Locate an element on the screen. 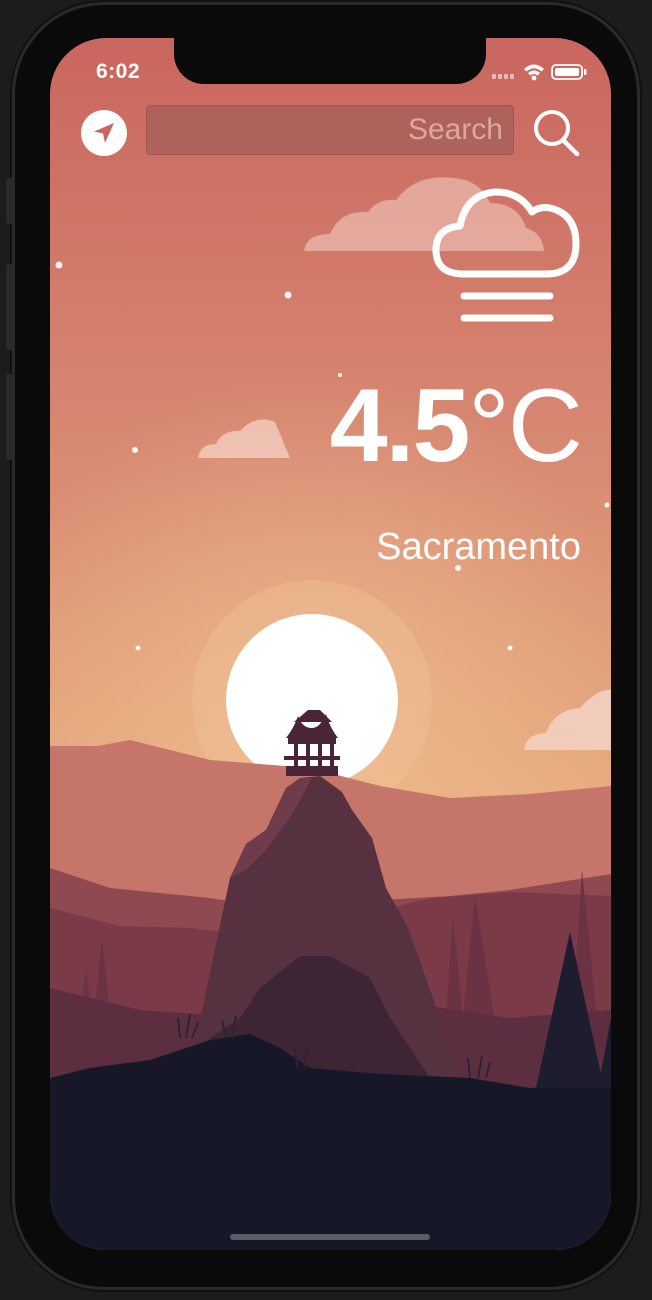  temperature-value: 4.5 is located at coordinates (400, 426).